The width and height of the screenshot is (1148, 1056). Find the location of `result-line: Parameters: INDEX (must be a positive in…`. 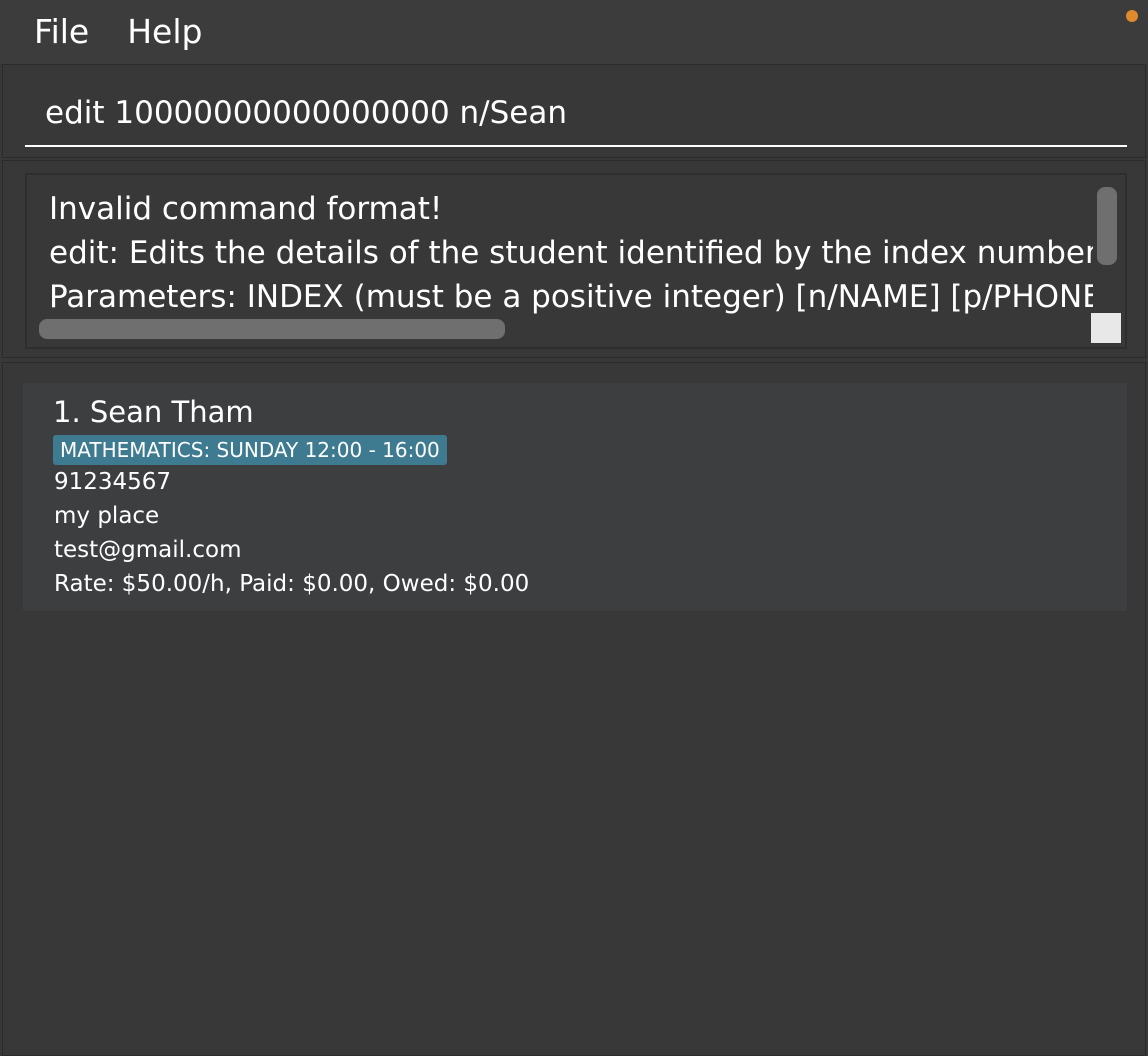

result-line: Parameters: INDEX (must be a positive in… is located at coordinates (571, 297).